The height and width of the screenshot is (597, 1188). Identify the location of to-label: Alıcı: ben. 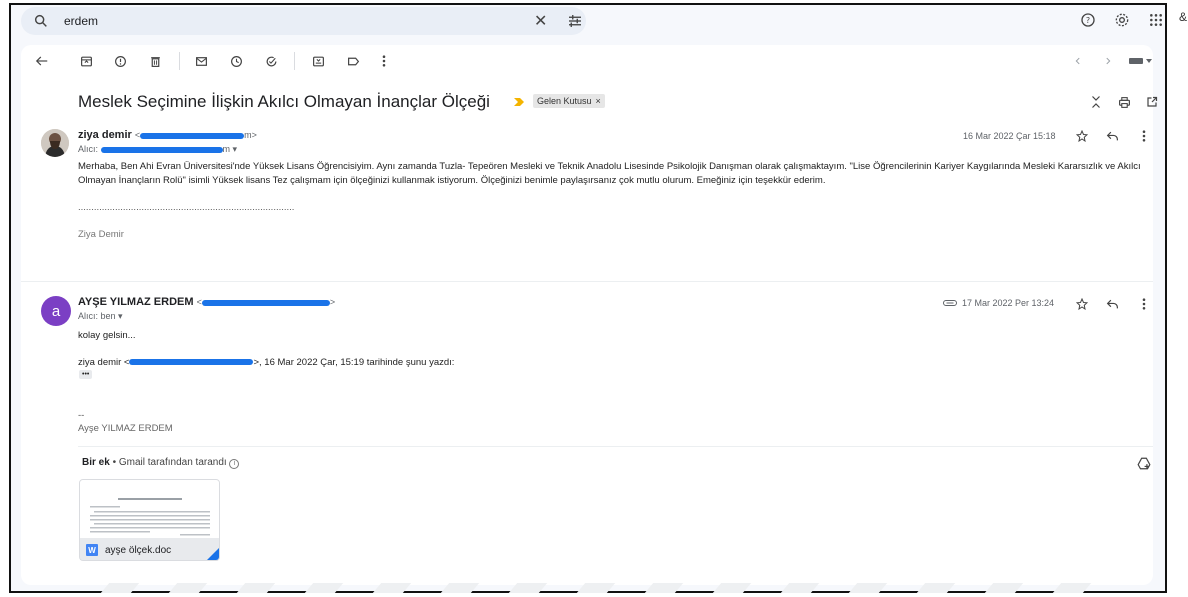
(97, 316).